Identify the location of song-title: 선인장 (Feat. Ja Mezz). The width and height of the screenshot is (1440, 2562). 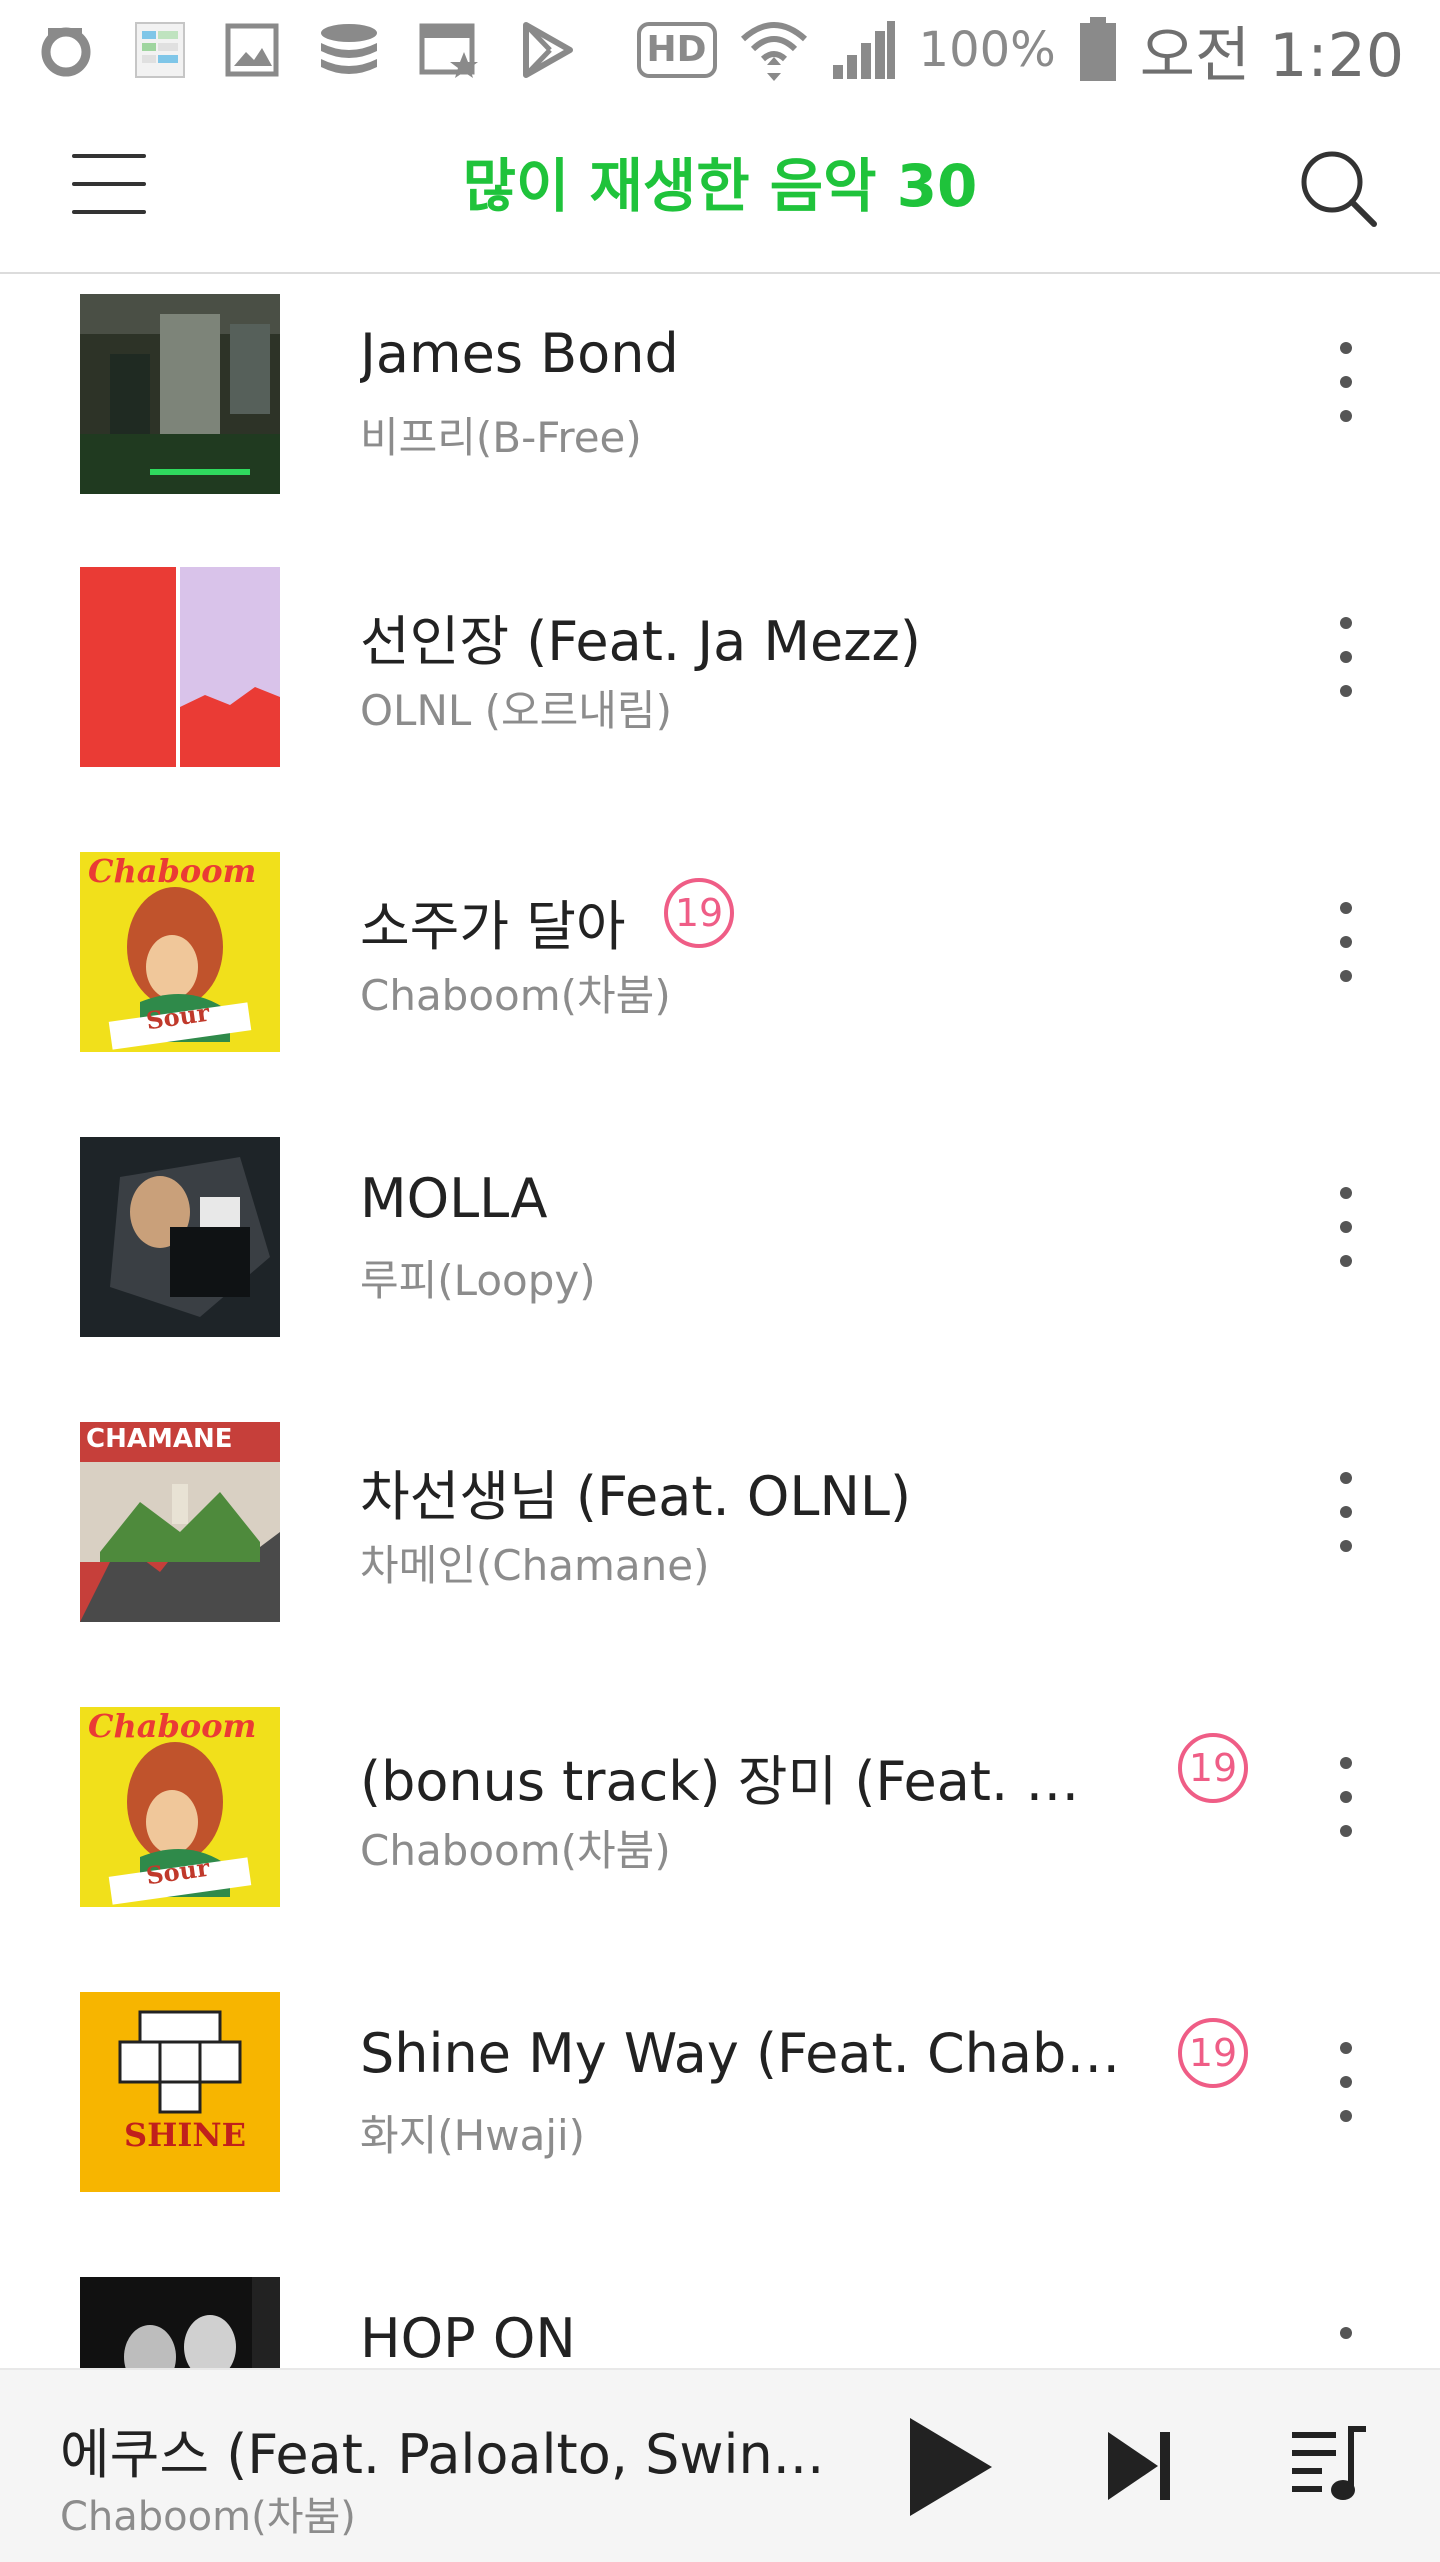
(640, 641).